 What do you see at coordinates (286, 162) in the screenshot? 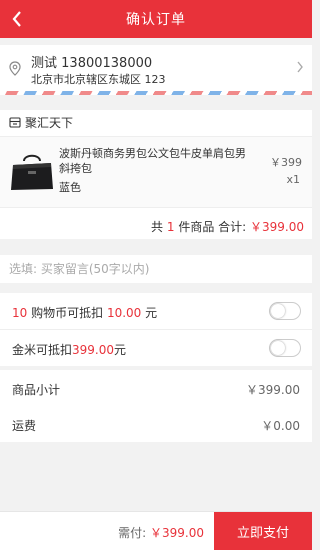
I see `product-price: ￥399` at bounding box center [286, 162].